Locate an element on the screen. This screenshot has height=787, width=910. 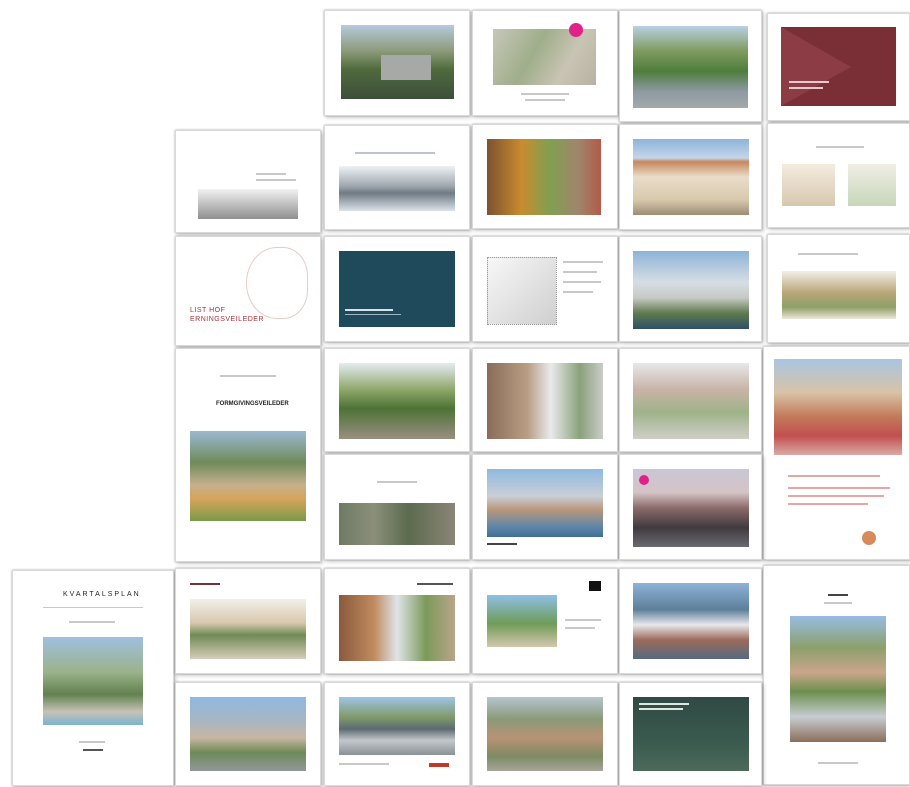
sheet-r6c4 is located at coordinates (690, 734).